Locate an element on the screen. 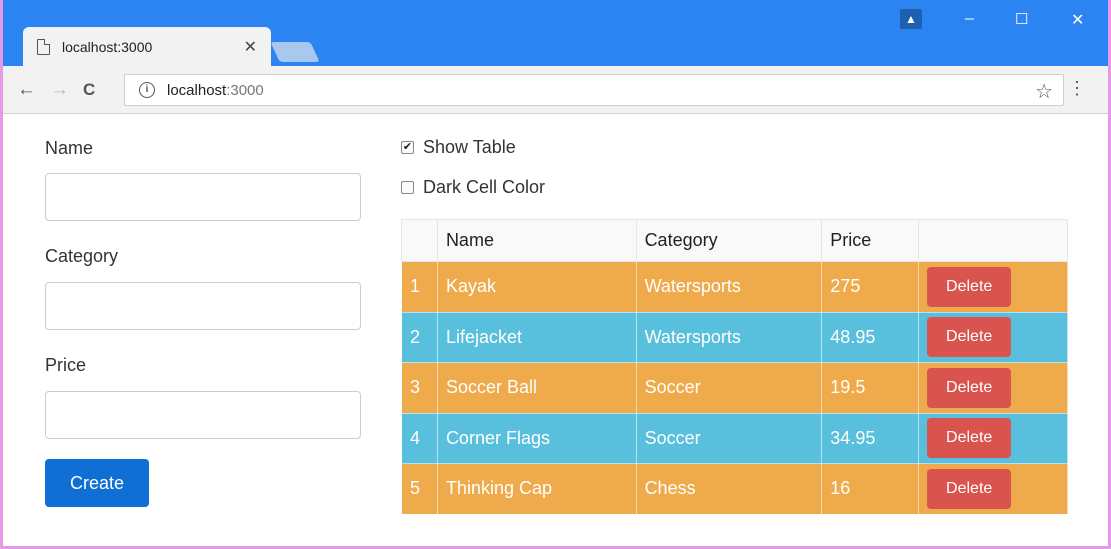  row-price: 19.5 is located at coordinates (870, 388).